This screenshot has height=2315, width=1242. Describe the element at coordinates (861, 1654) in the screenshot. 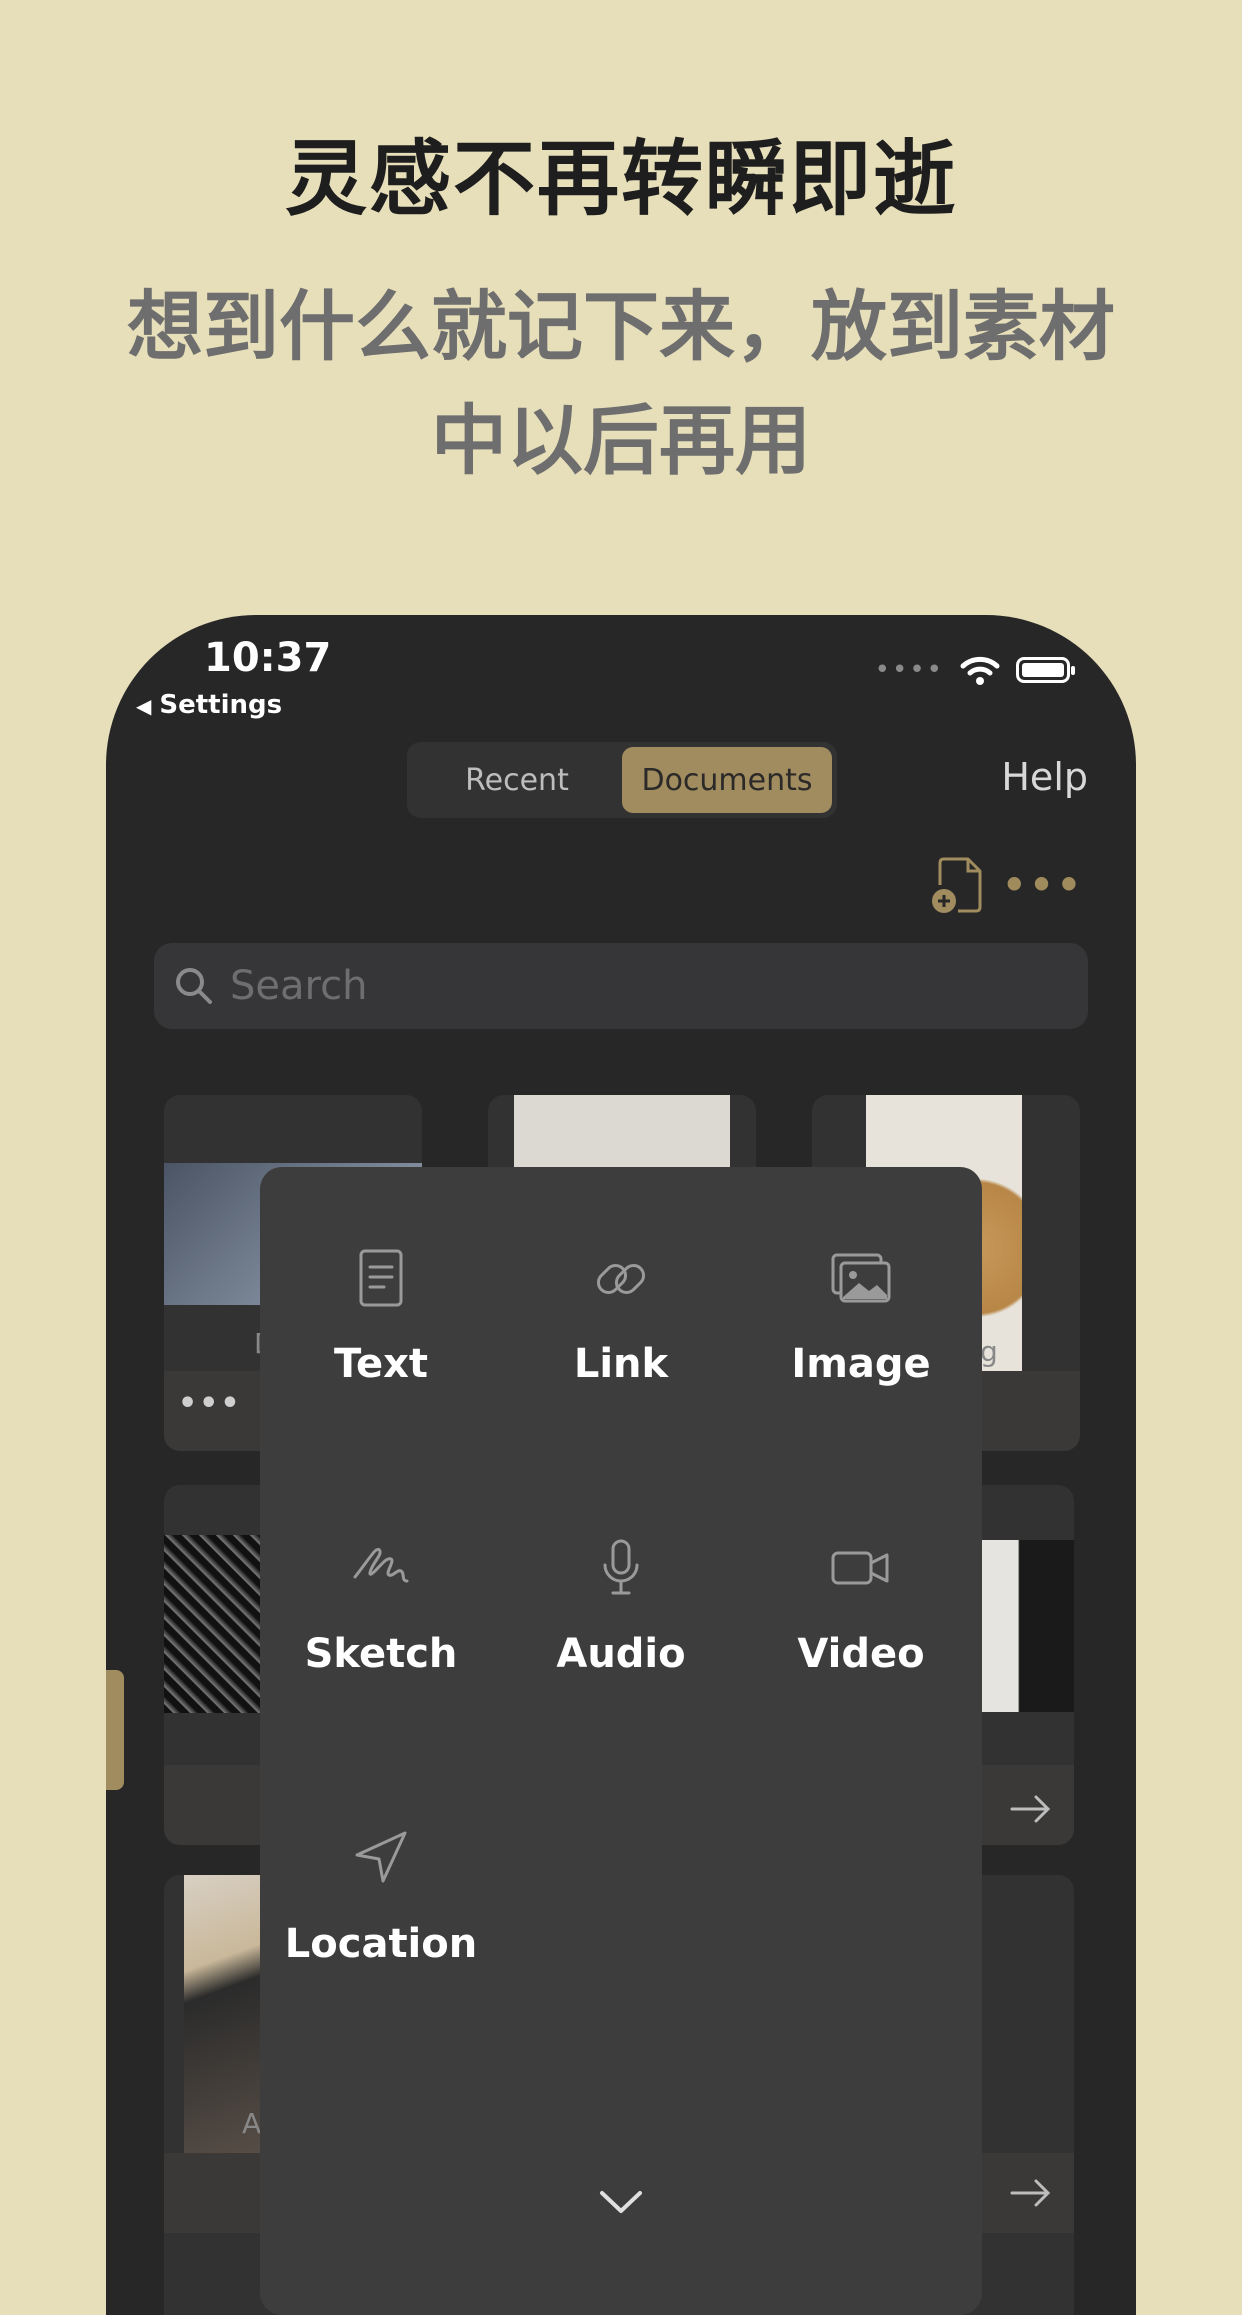

I see `option-label: Video` at that location.